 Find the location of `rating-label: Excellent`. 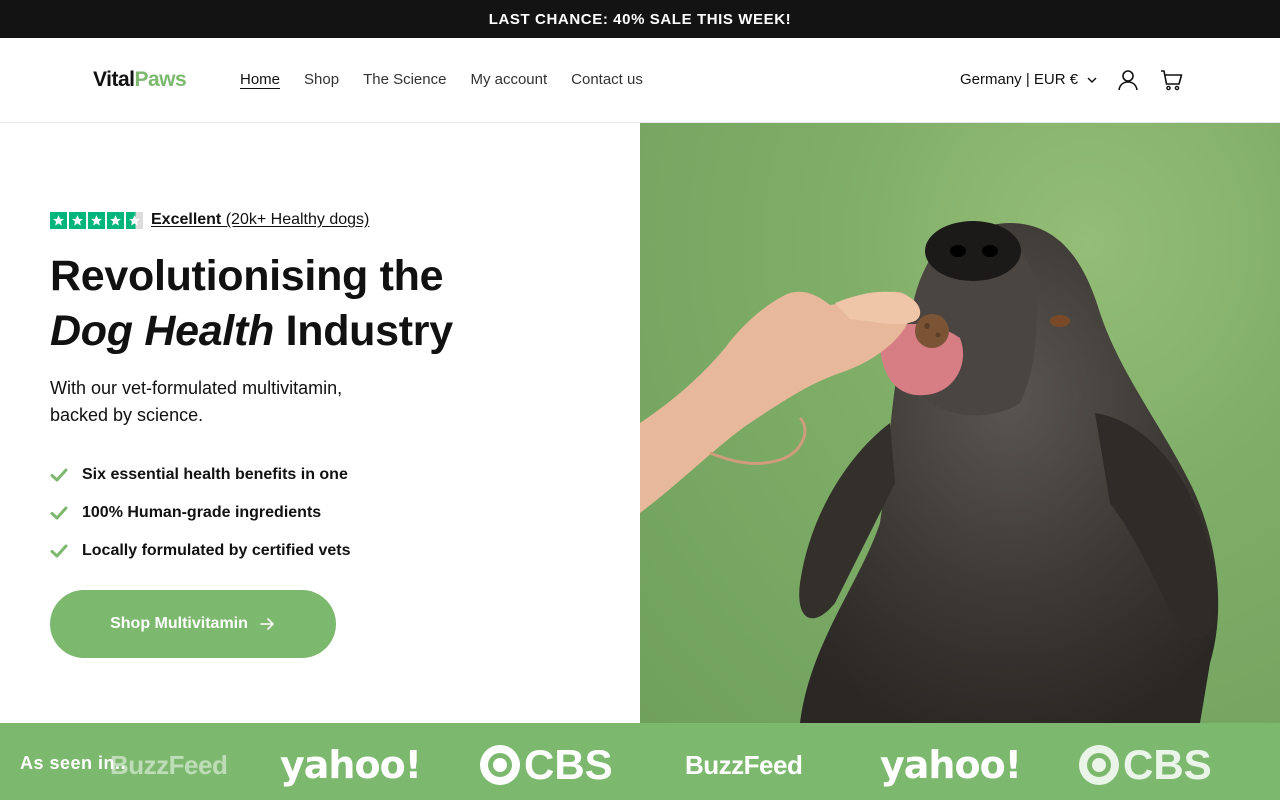

rating-label: Excellent is located at coordinates (186, 219).